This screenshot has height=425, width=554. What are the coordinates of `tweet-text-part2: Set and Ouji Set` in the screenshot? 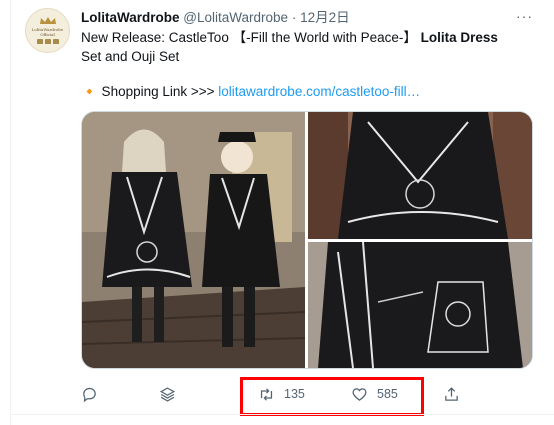 It's located at (130, 56).